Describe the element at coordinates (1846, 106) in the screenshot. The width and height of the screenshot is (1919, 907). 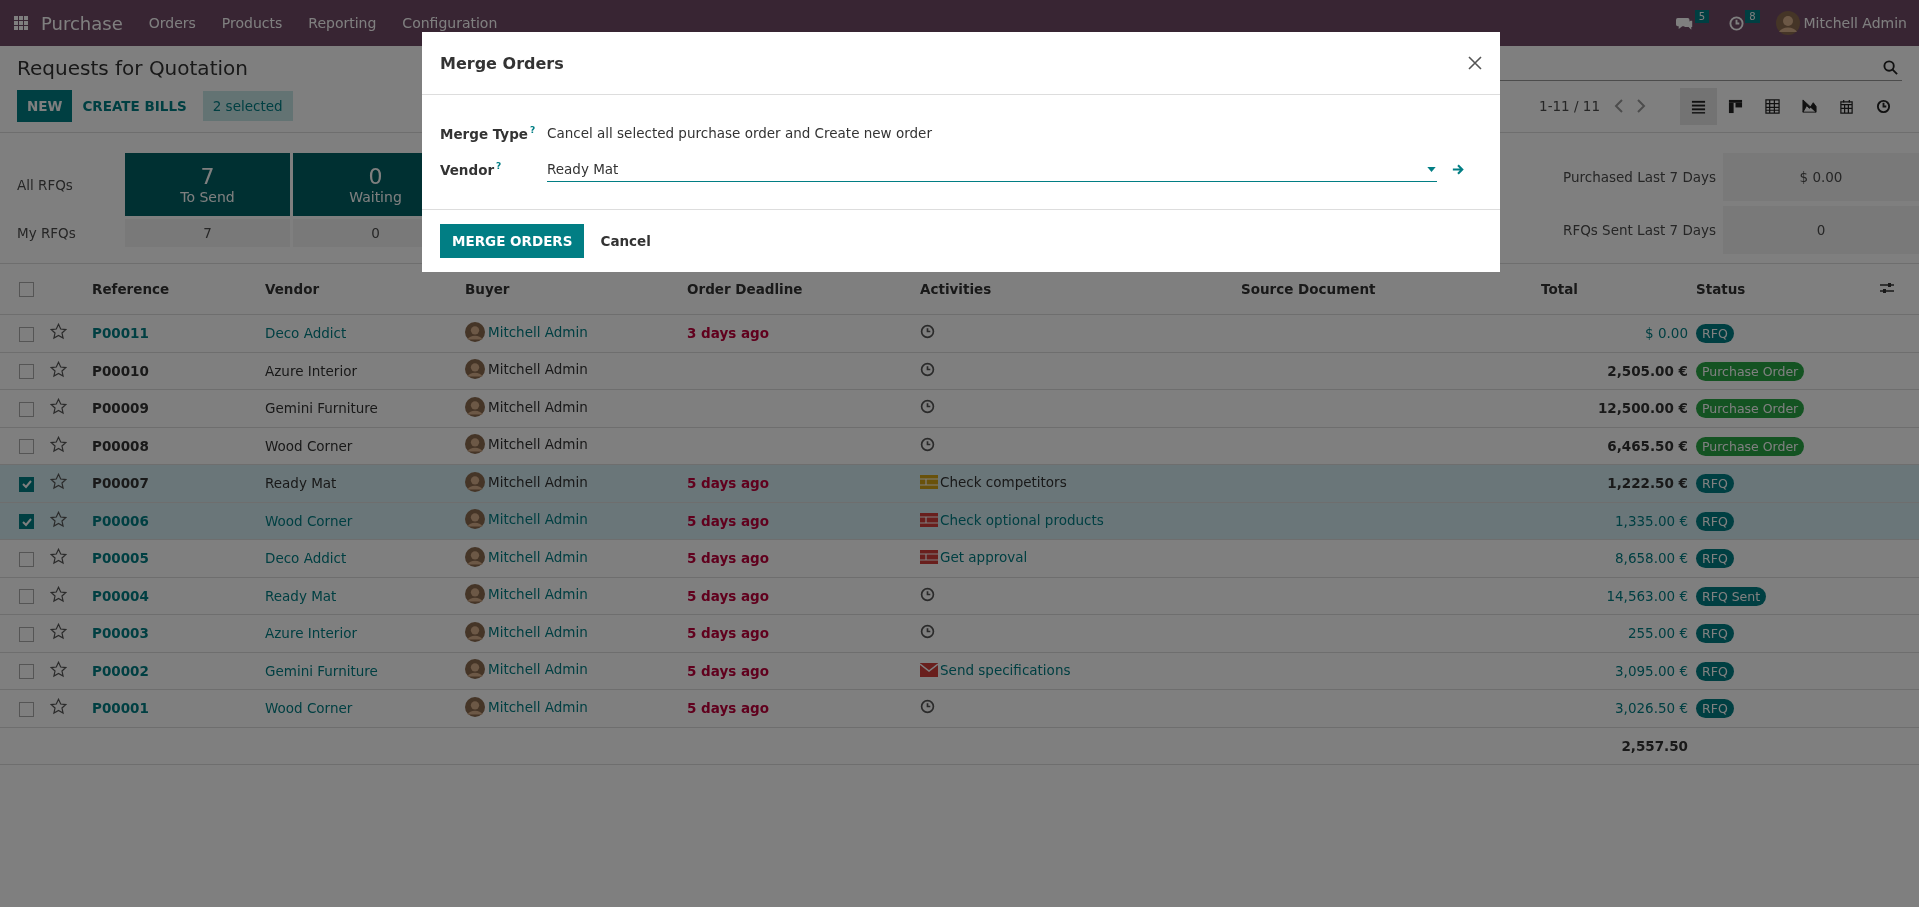
I see `calendar-icon` at that location.